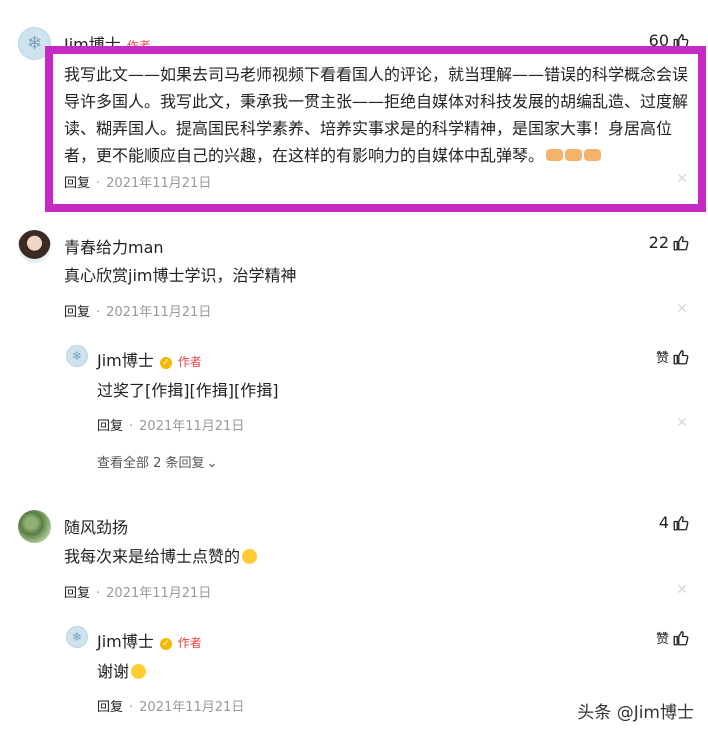  Describe the element at coordinates (212, 463) in the screenshot. I see `chevron-down-icon: ⌄` at that location.